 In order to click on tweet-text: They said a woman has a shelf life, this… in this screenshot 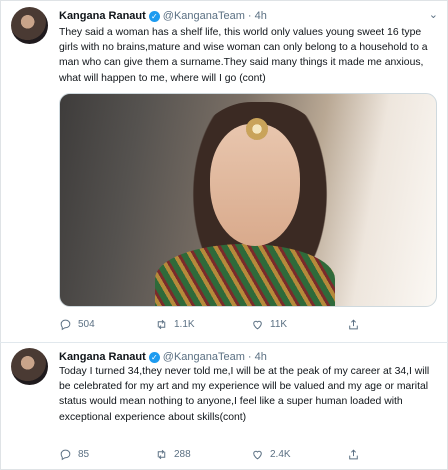, I will do `click(243, 55)`.